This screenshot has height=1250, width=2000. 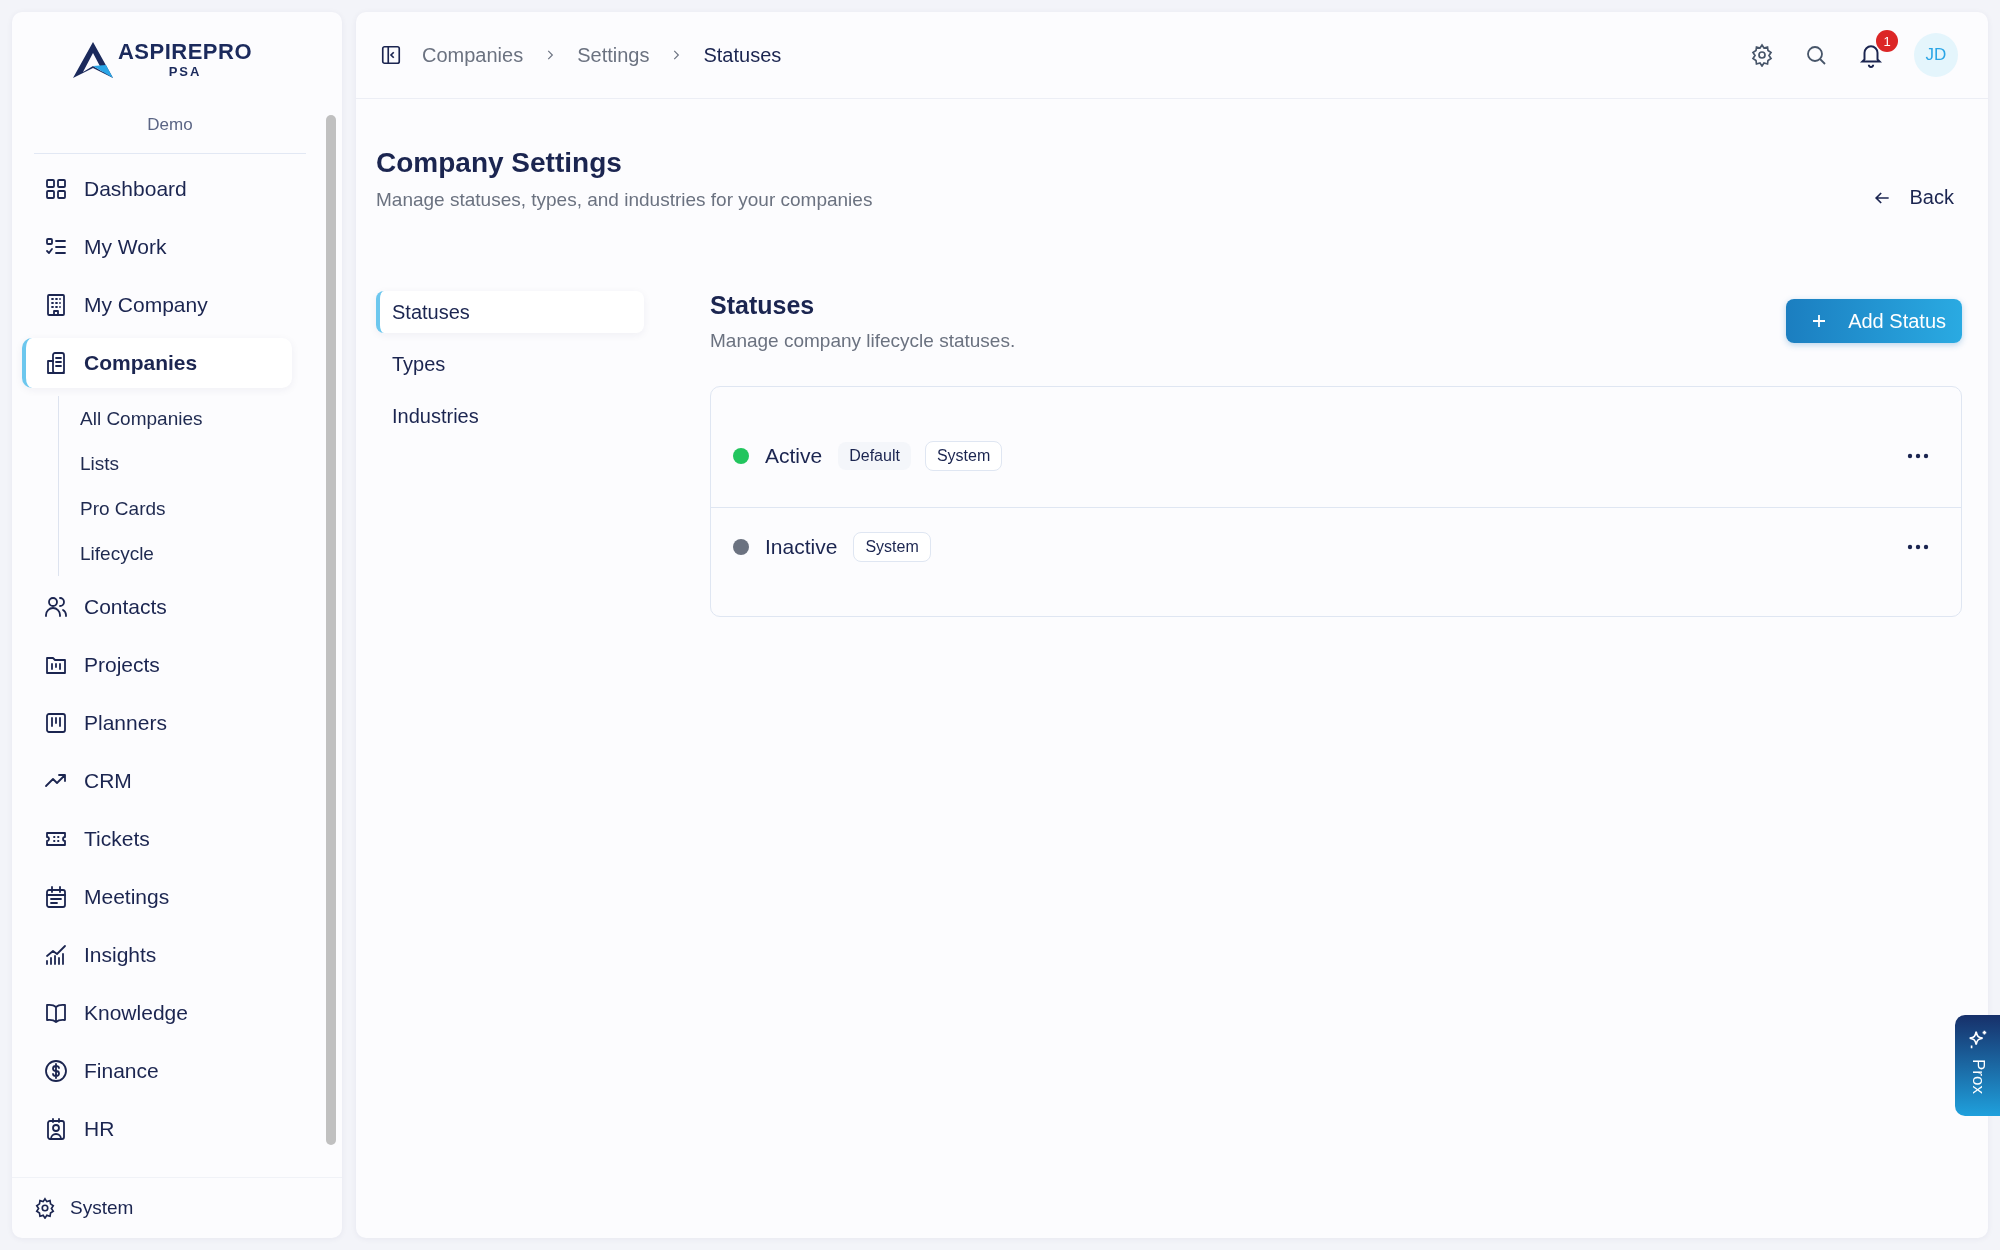 I want to click on system-menu-item: System, so click(x=177, y=1207).